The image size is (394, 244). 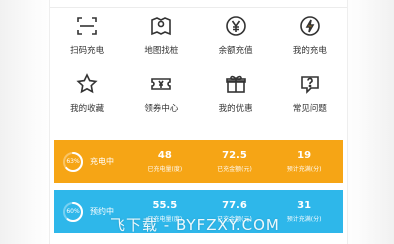 I want to click on stat-value: 48, so click(x=164, y=155).